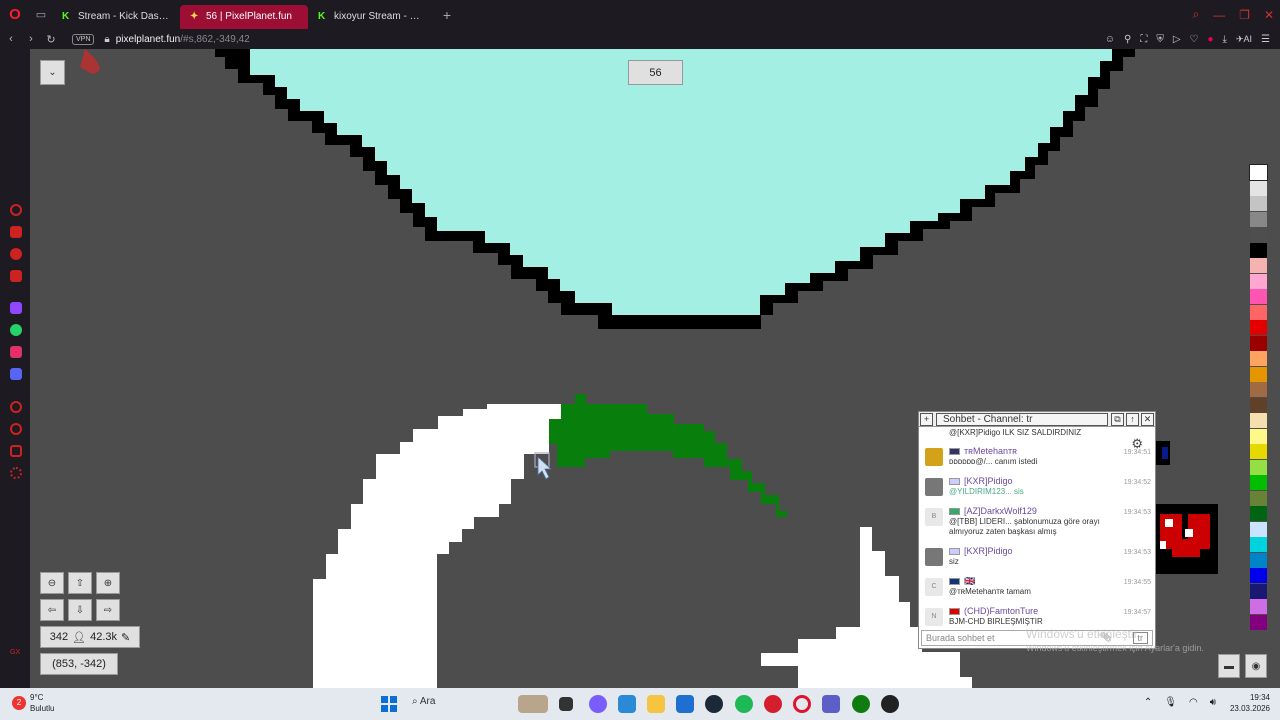  What do you see at coordinates (627, 704) in the screenshot?
I see `edge-icon` at bounding box center [627, 704].